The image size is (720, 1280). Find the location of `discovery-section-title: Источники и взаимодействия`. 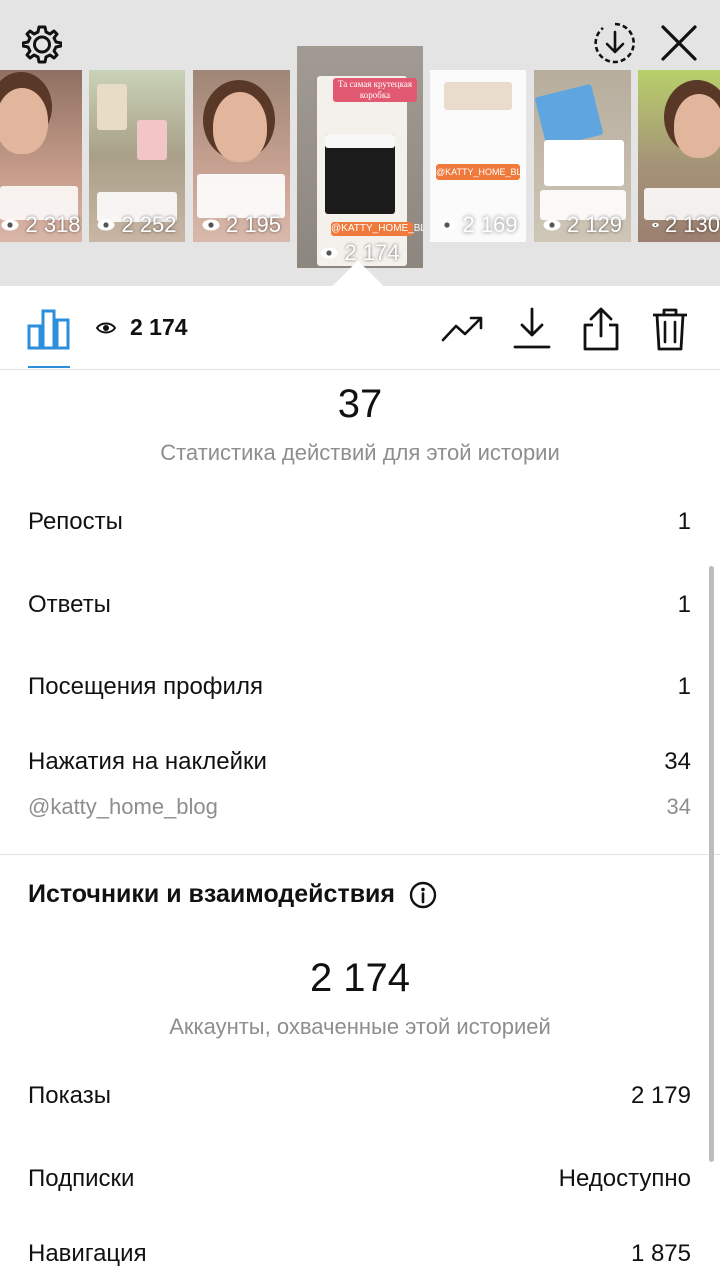

discovery-section-title: Источники и взаимодействия is located at coordinates (232, 894).